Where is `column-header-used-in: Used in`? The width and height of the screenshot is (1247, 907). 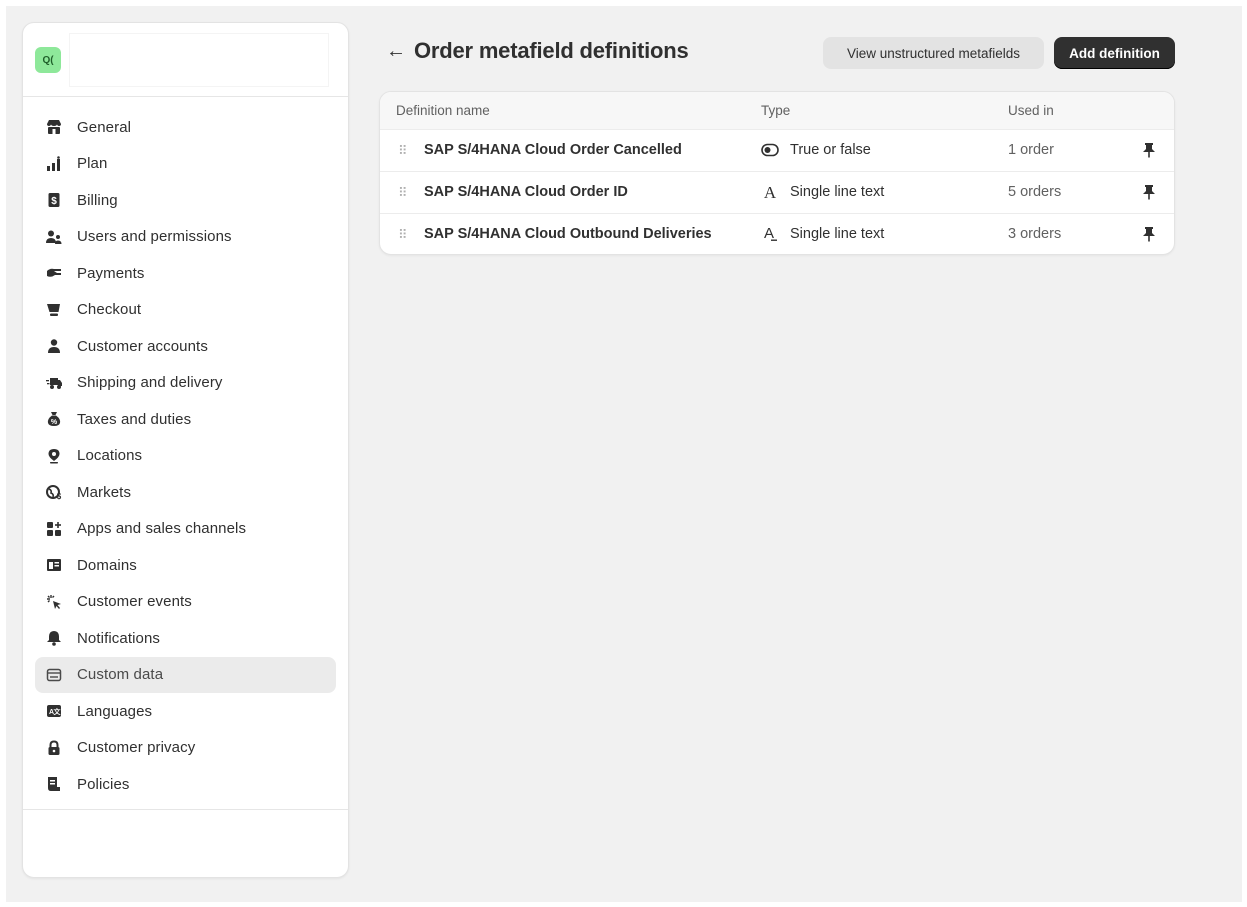
column-header-used-in: Used in is located at coordinates (1031, 110).